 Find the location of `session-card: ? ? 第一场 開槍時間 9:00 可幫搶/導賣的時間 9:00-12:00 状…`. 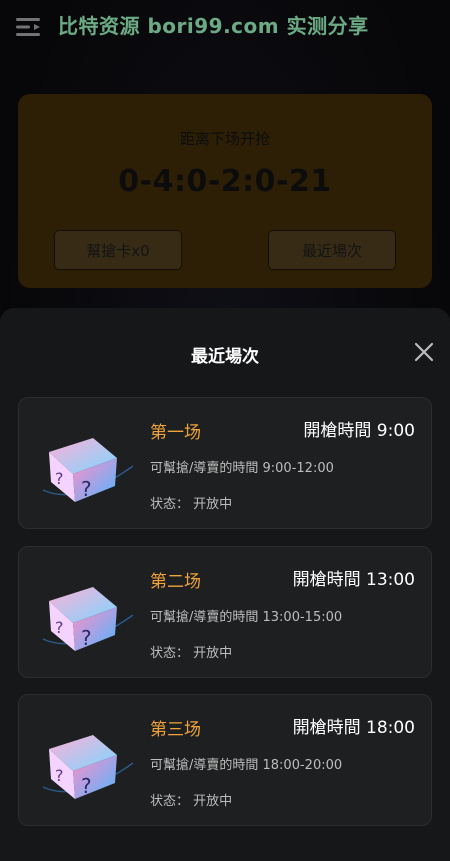

session-card: ? ? 第一场 開槍時間 9:00 可幫搶/導賣的時間 9:00-12:00 状… is located at coordinates (225, 463).